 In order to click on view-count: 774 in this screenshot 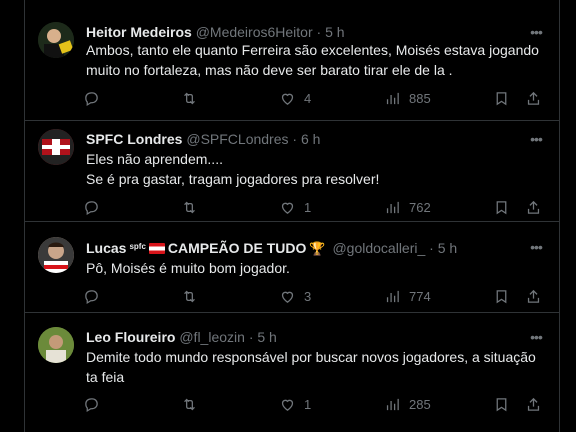, I will do `click(420, 296)`.